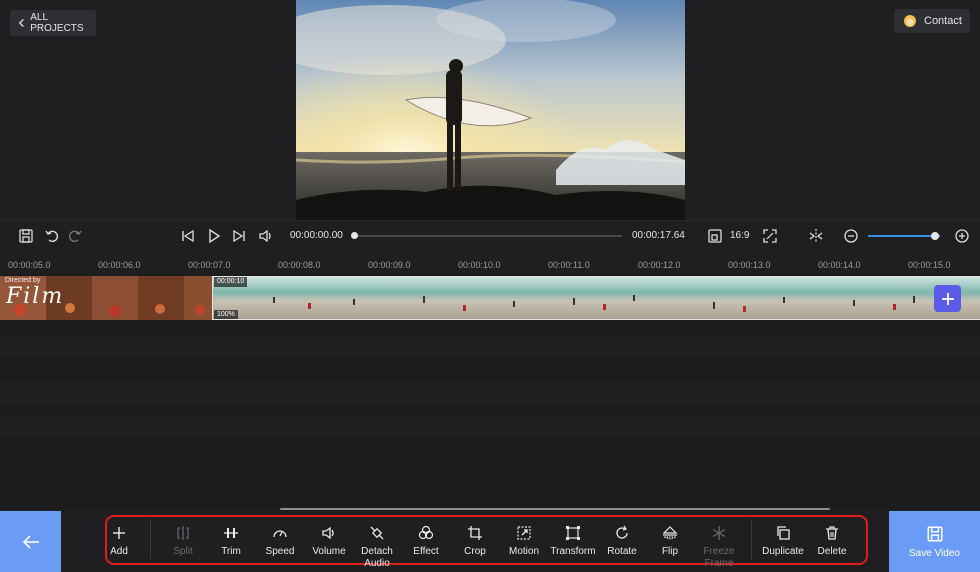 This screenshot has height=572, width=980. Describe the element at coordinates (377, 533) in the screenshot. I see `detach-audio-icon` at that location.